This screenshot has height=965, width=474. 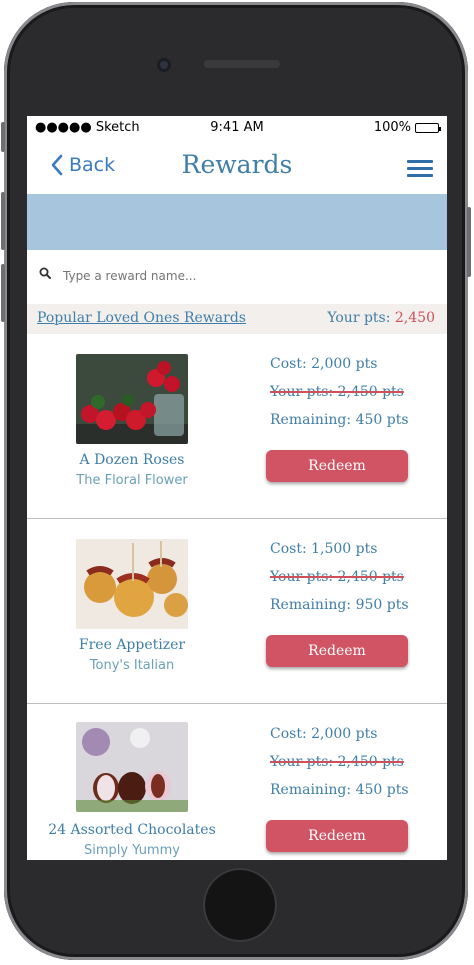 What do you see at coordinates (132, 584) in the screenshot?
I see `appetizer-image` at bounding box center [132, 584].